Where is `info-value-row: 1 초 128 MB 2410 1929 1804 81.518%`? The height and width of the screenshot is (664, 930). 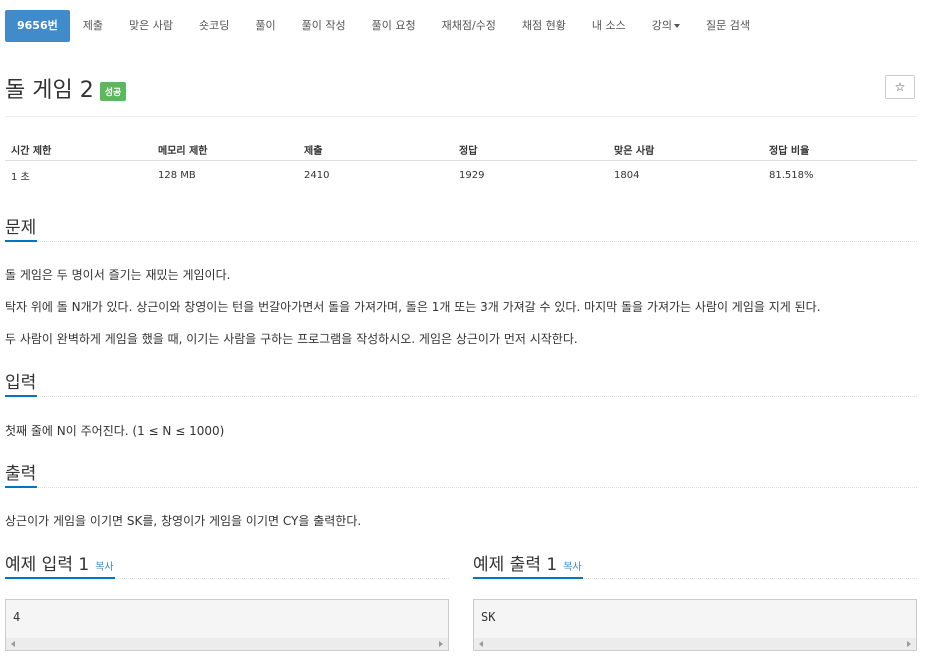 info-value-row: 1 초 128 MB 2410 1929 1804 81.518% is located at coordinates (461, 175).